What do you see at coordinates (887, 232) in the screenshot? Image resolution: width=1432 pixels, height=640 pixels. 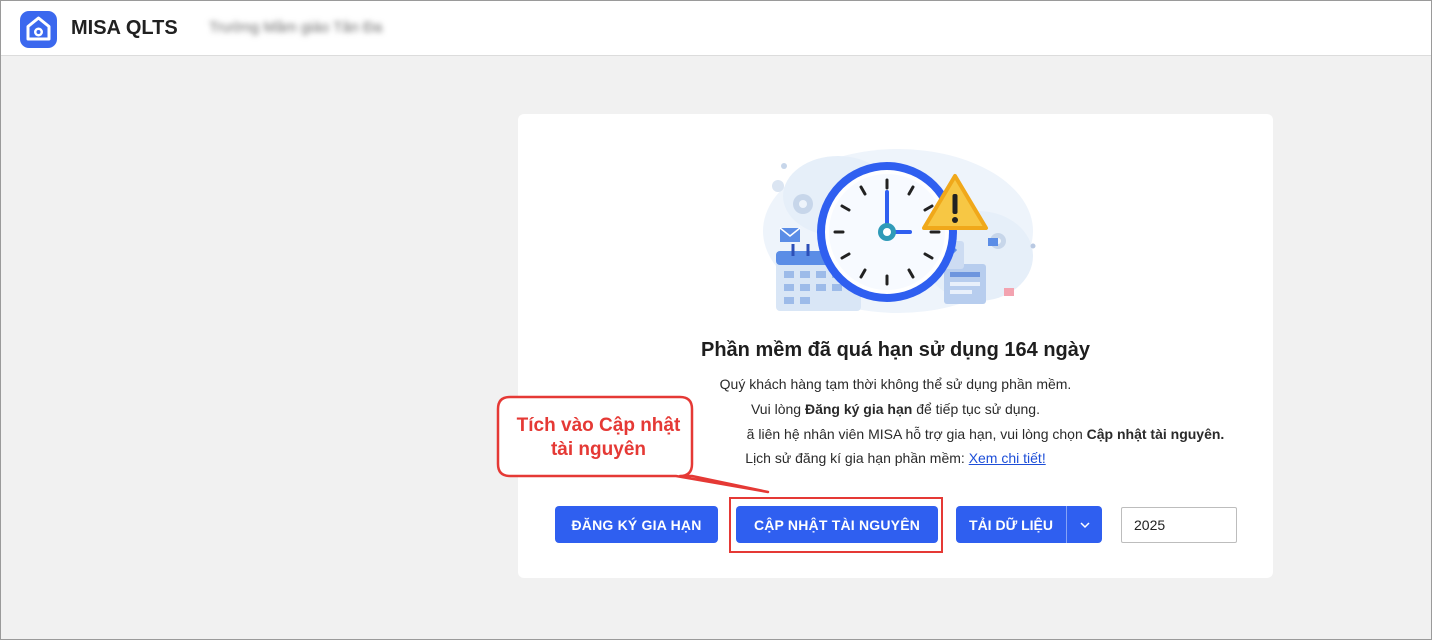 I see `clock-icon` at bounding box center [887, 232].